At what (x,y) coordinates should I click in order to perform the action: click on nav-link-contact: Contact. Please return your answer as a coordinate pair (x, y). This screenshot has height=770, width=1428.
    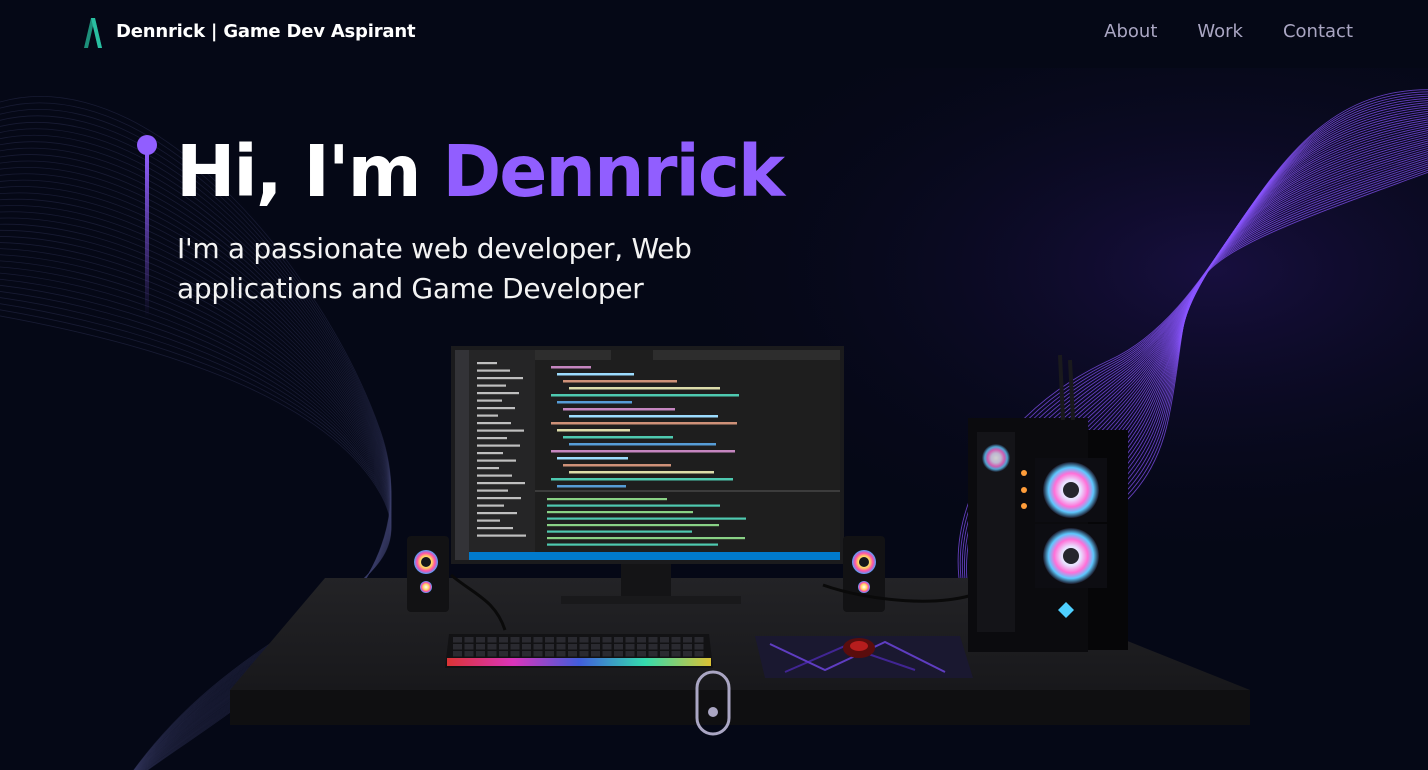
    Looking at the image, I should click on (1318, 31).